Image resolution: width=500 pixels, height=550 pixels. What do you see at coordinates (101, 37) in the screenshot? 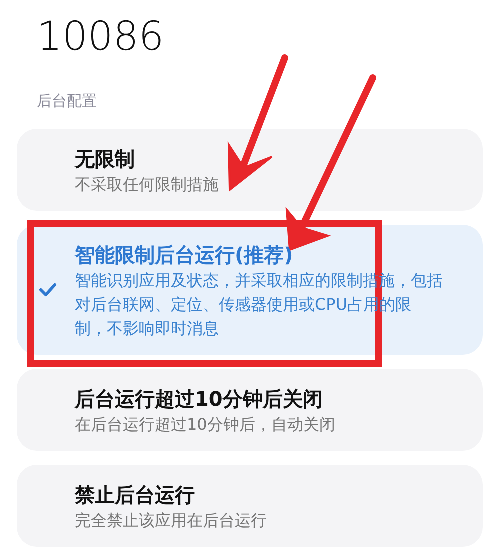
I see `page-title: 10086` at bounding box center [101, 37].